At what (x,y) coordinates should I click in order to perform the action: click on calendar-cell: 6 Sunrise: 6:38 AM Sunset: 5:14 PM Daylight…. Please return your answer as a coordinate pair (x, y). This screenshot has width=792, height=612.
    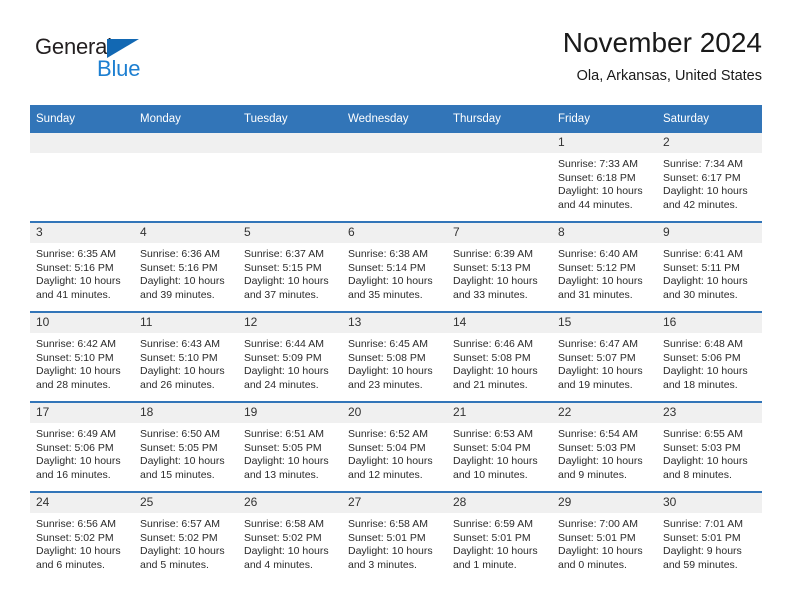
    Looking at the image, I should click on (394, 266).